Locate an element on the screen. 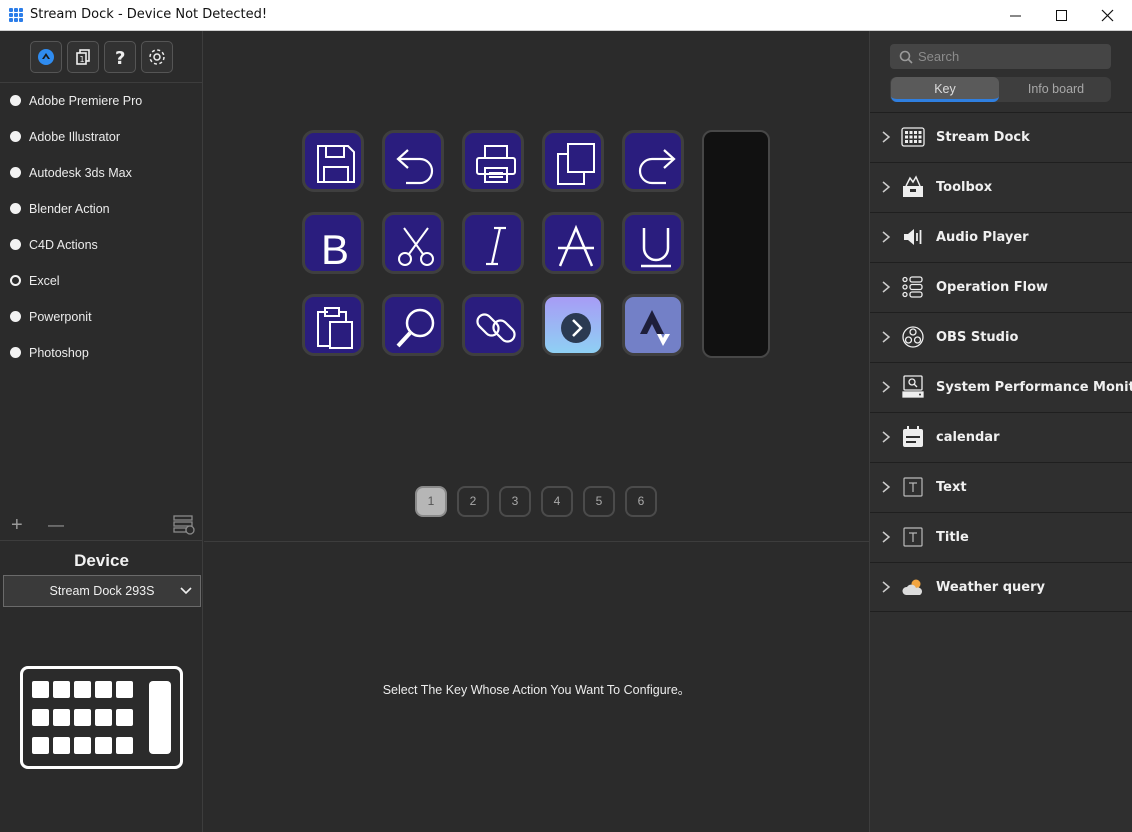 Image resolution: width=1132 pixels, height=832 pixels. search-box is located at coordinates (1000, 56).